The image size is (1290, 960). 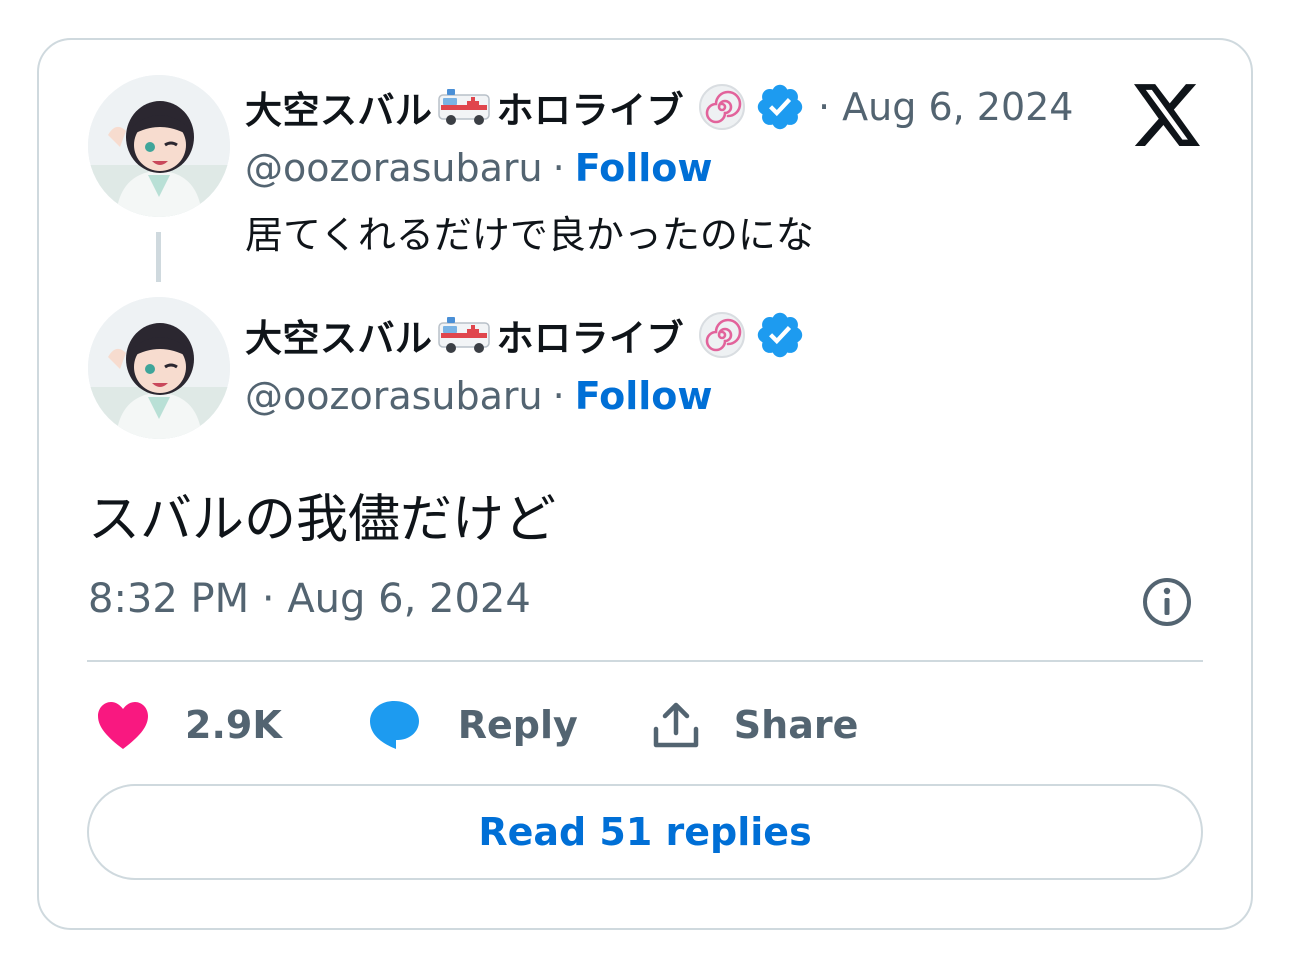 I want to click on quoted-tweet-handle-row: @oozorasubaru · Follow, so click(x=479, y=168).